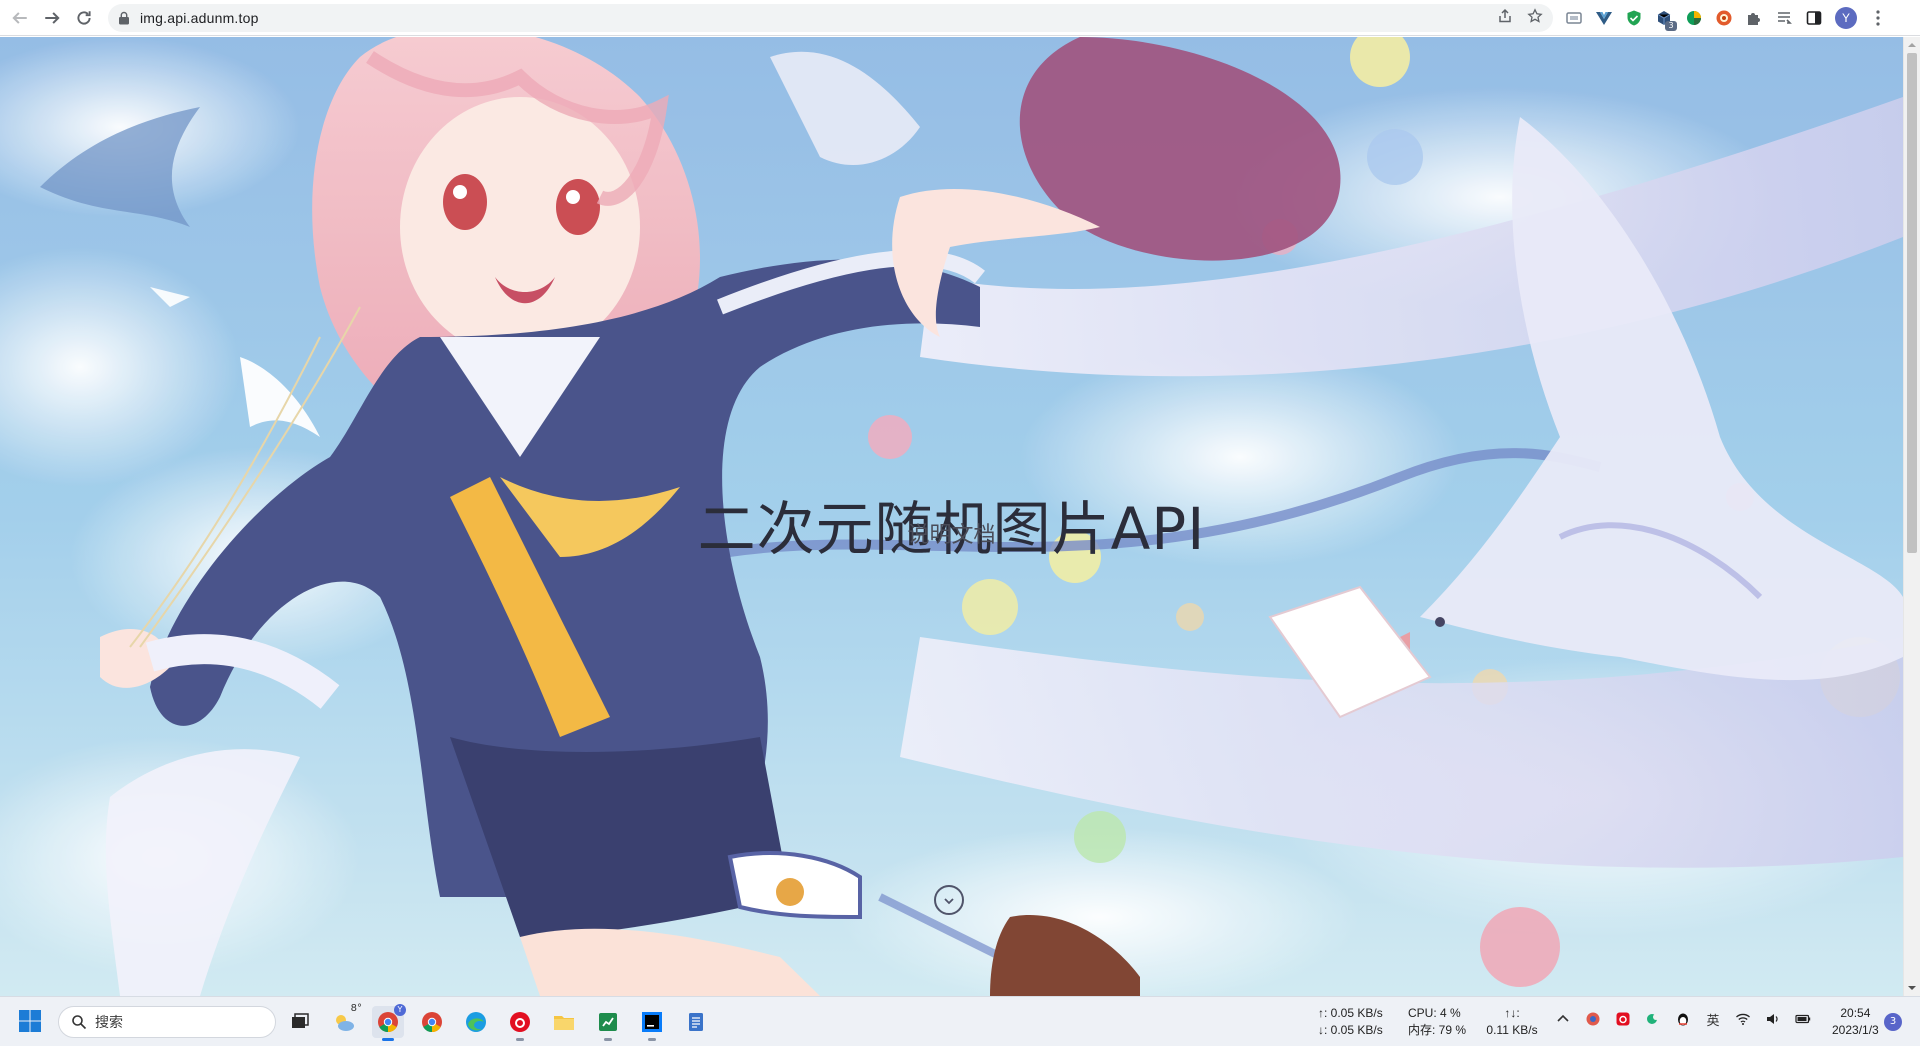 The height and width of the screenshot is (1046, 1920). Describe the element at coordinates (1593, 1019) in the screenshot. I see `tray-app-red-icon` at that location.